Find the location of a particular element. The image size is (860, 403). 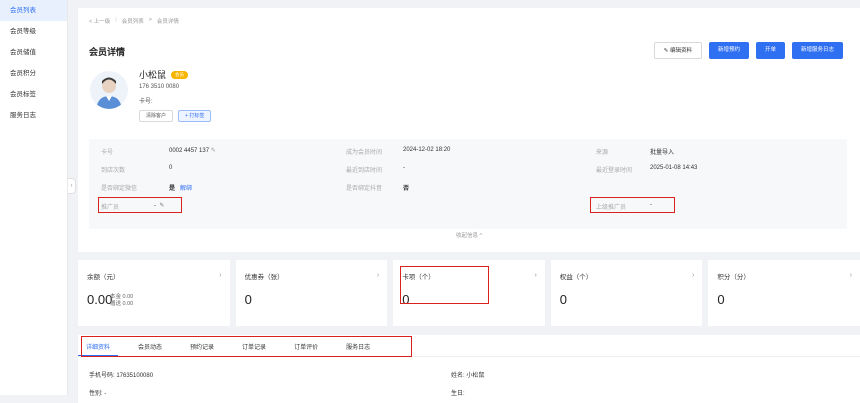

sidebar-item-member-list: 会员列表 is located at coordinates (33, 10).